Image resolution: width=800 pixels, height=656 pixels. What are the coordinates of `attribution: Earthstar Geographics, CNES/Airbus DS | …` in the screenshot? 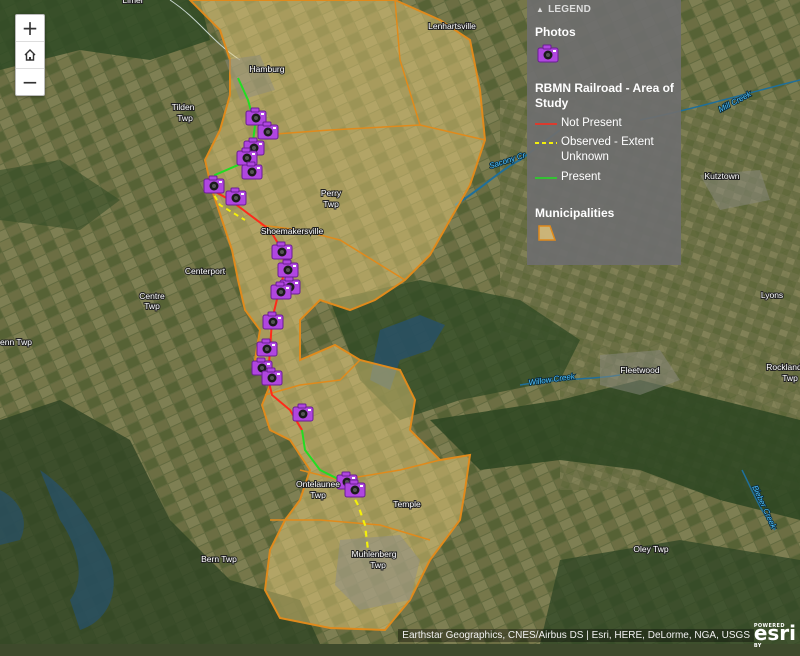 It's located at (576, 635).